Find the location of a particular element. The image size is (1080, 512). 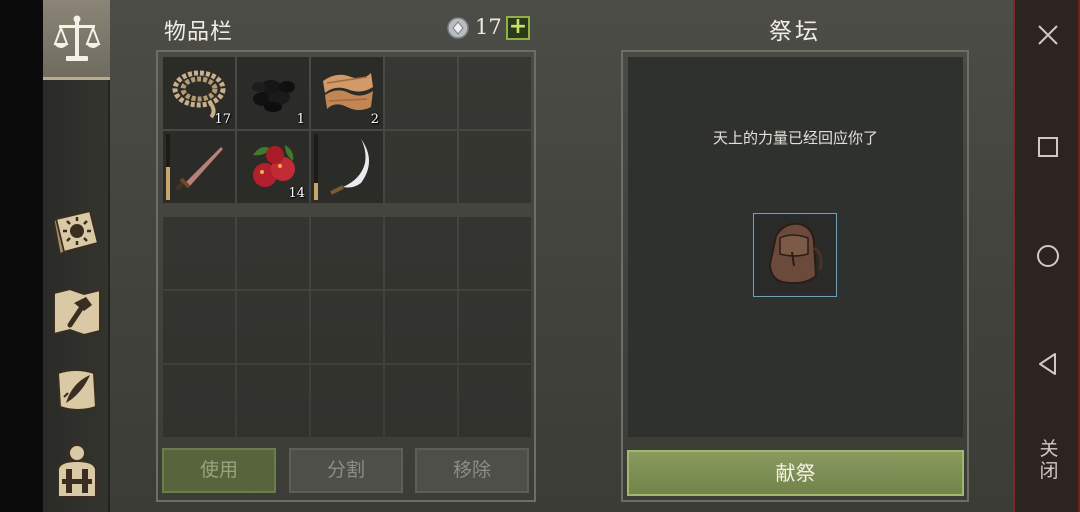

dagger-icon is located at coordinates (199, 169).